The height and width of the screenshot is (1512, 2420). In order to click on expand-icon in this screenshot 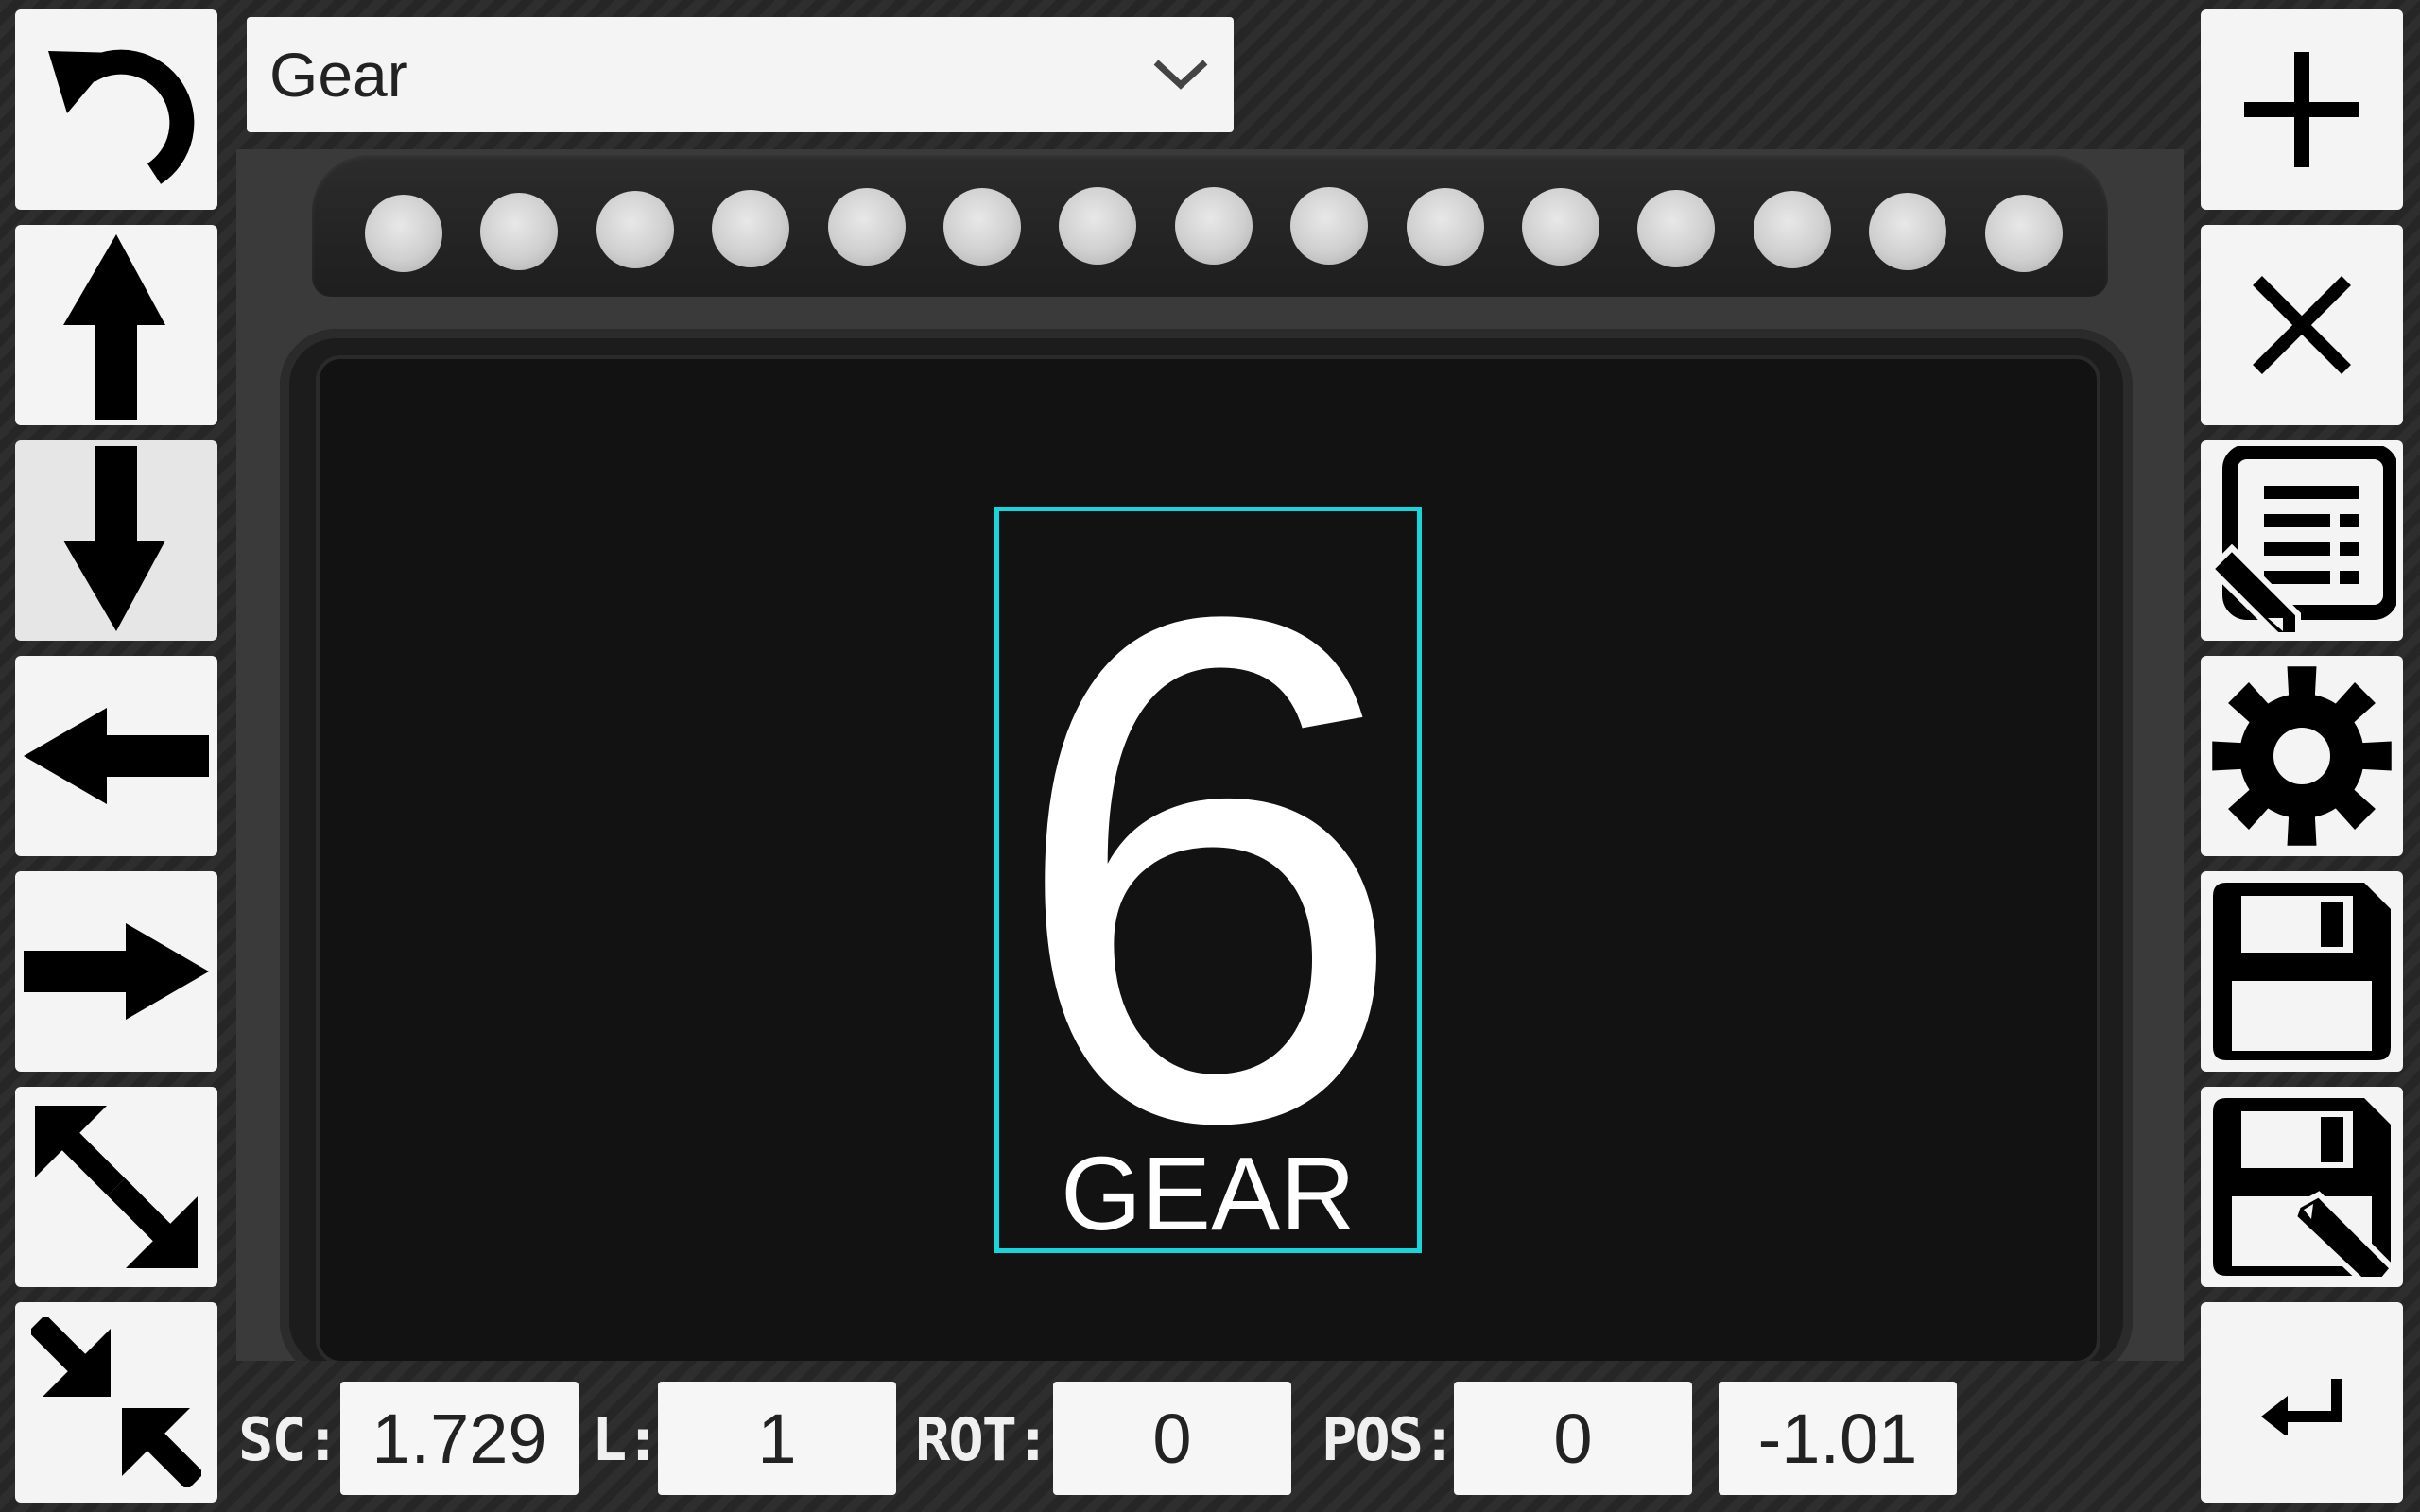, I will do `click(116, 1187)`.